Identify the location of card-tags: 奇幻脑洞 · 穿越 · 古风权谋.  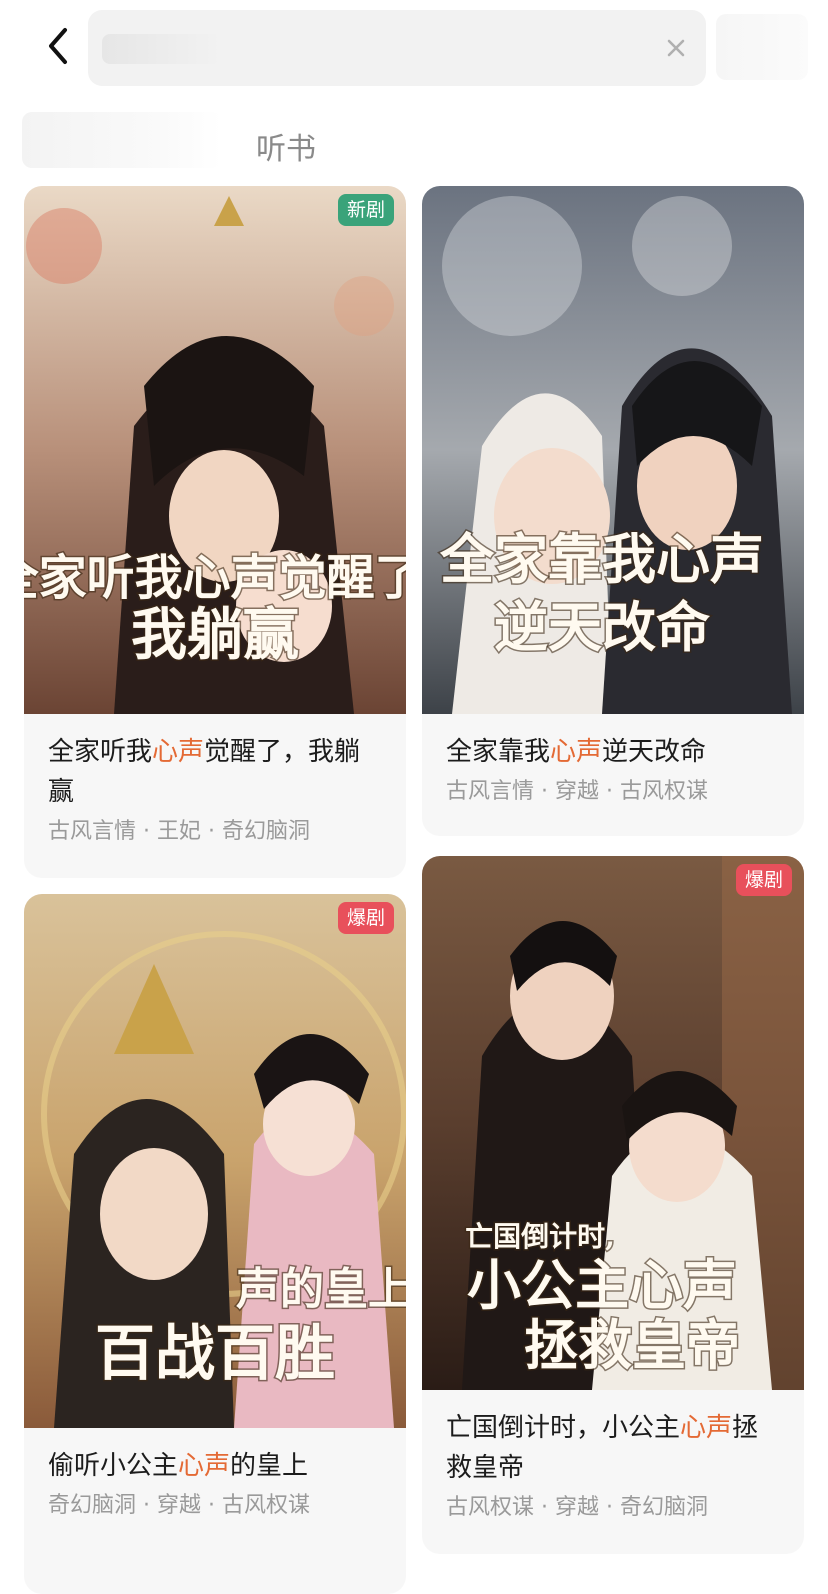
(179, 1505).